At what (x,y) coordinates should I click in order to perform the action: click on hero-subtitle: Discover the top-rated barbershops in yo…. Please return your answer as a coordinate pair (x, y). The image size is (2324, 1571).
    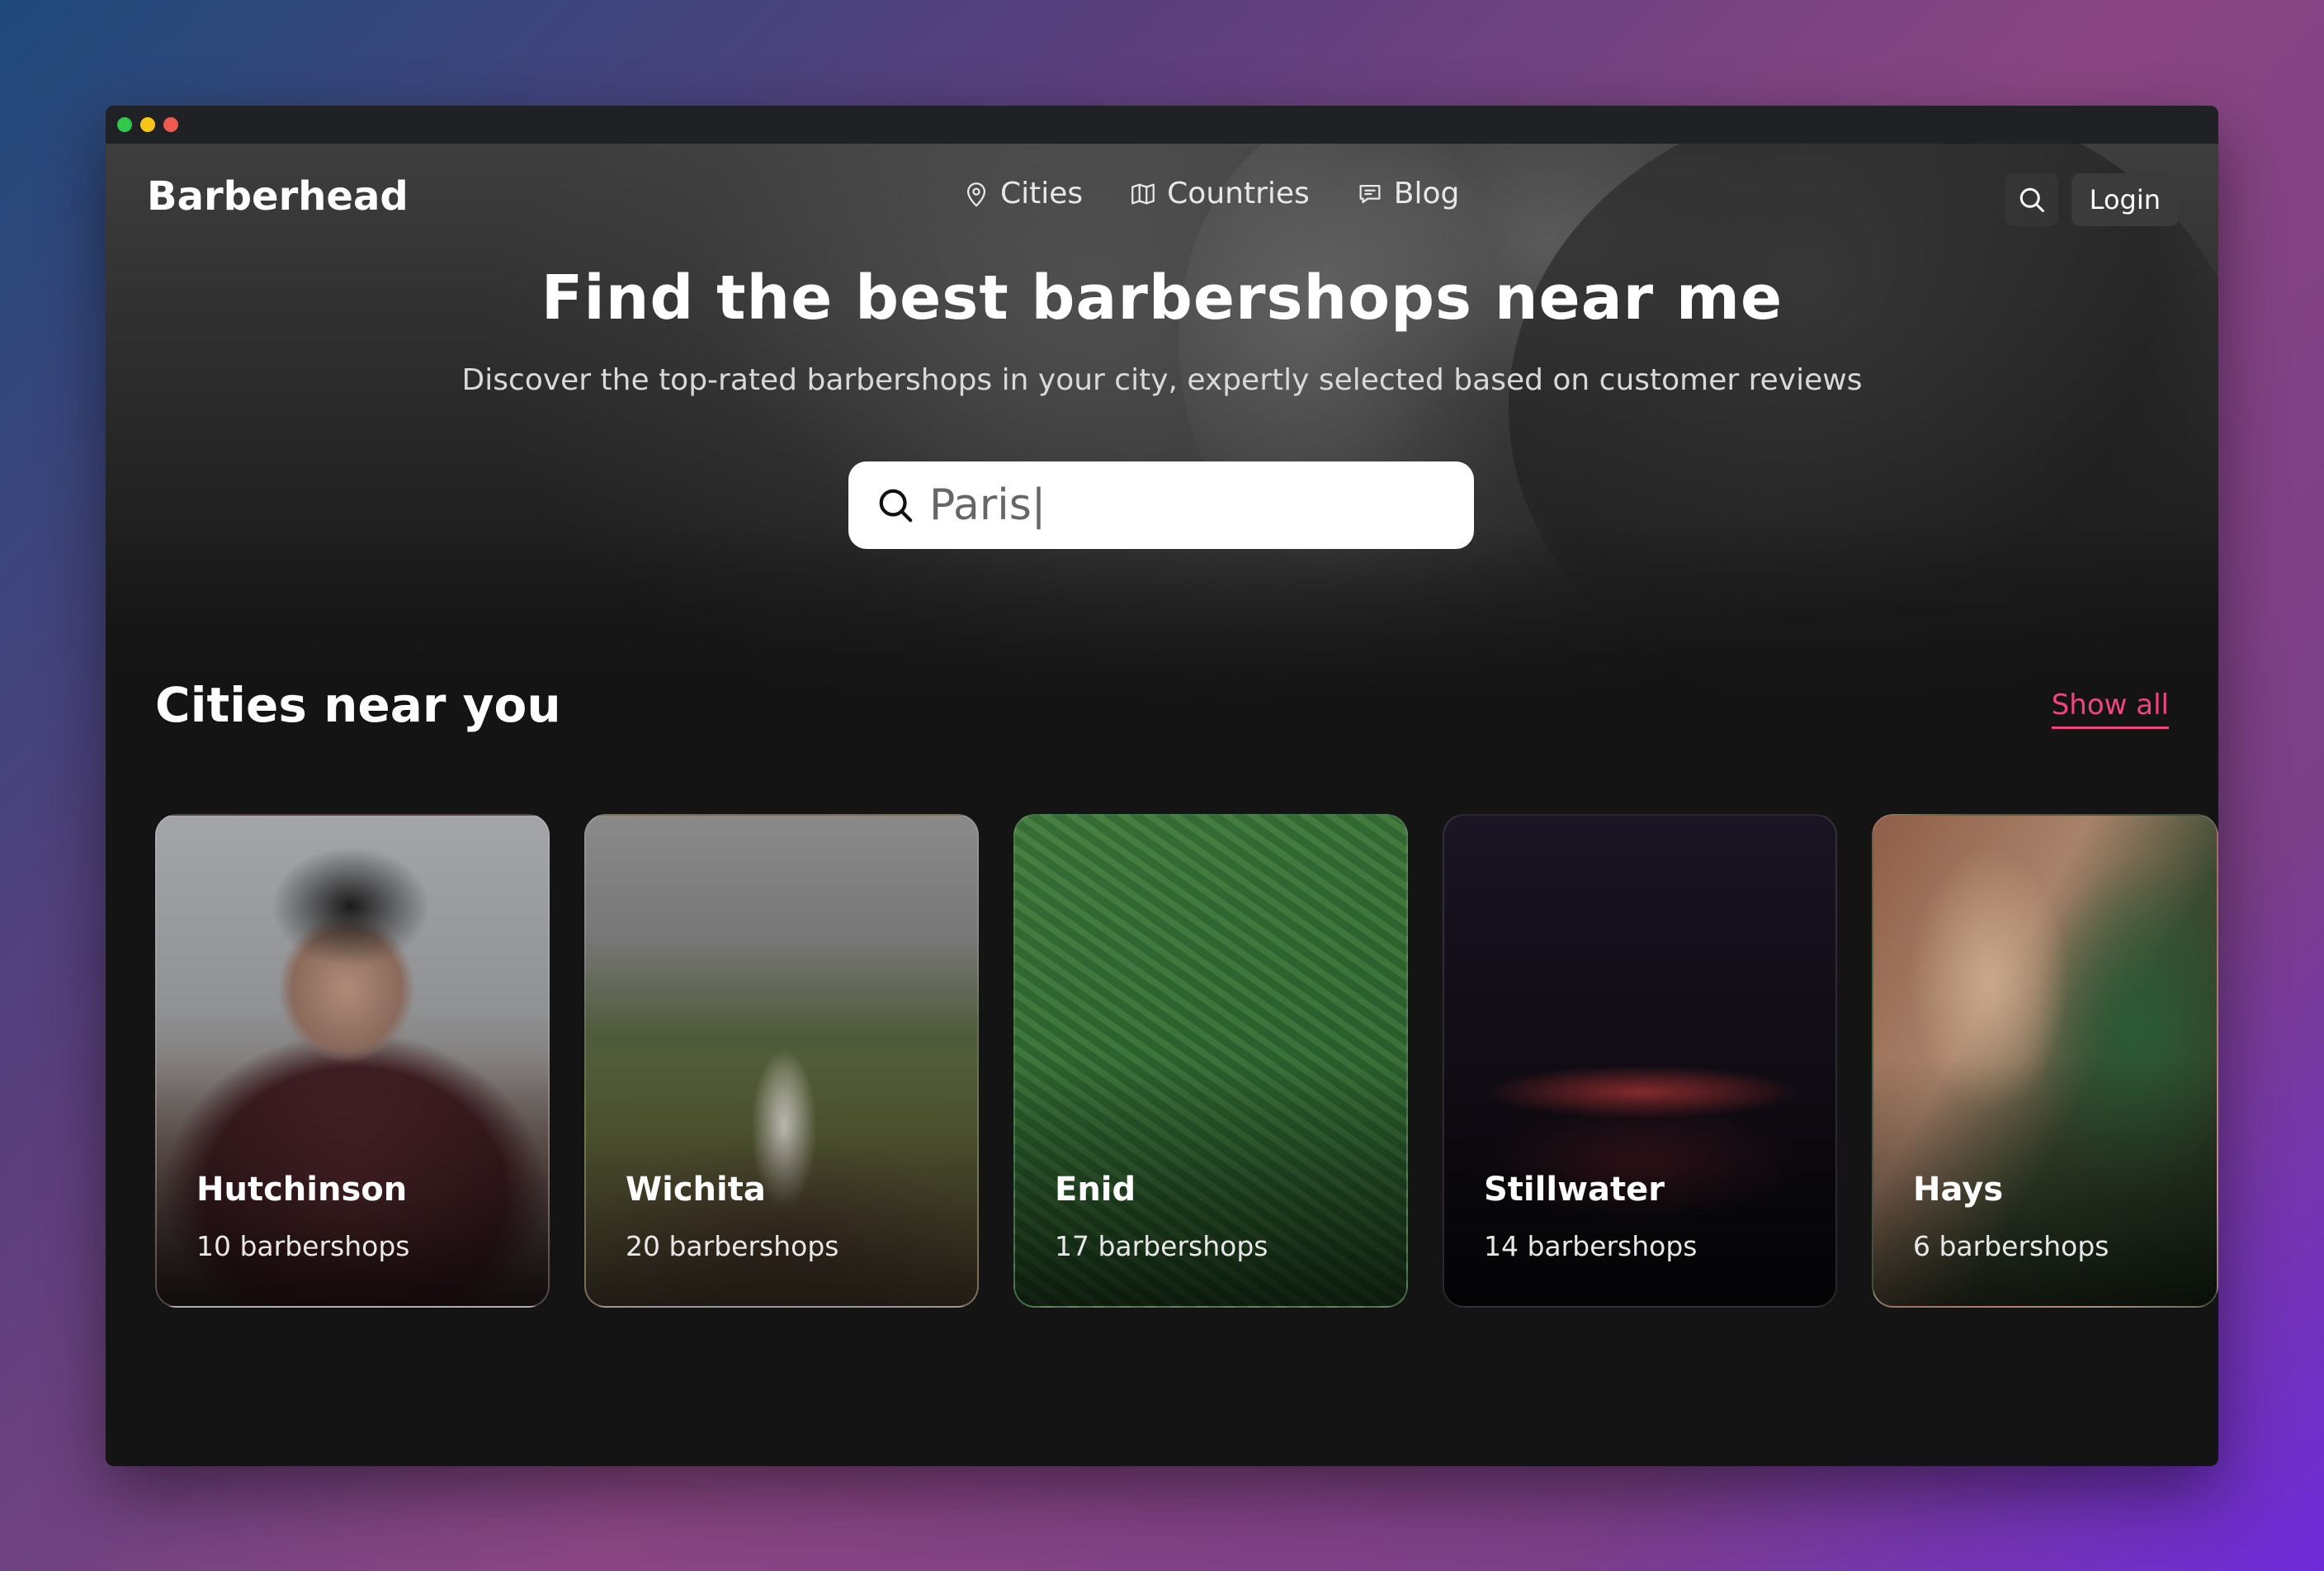
    Looking at the image, I should click on (1162, 380).